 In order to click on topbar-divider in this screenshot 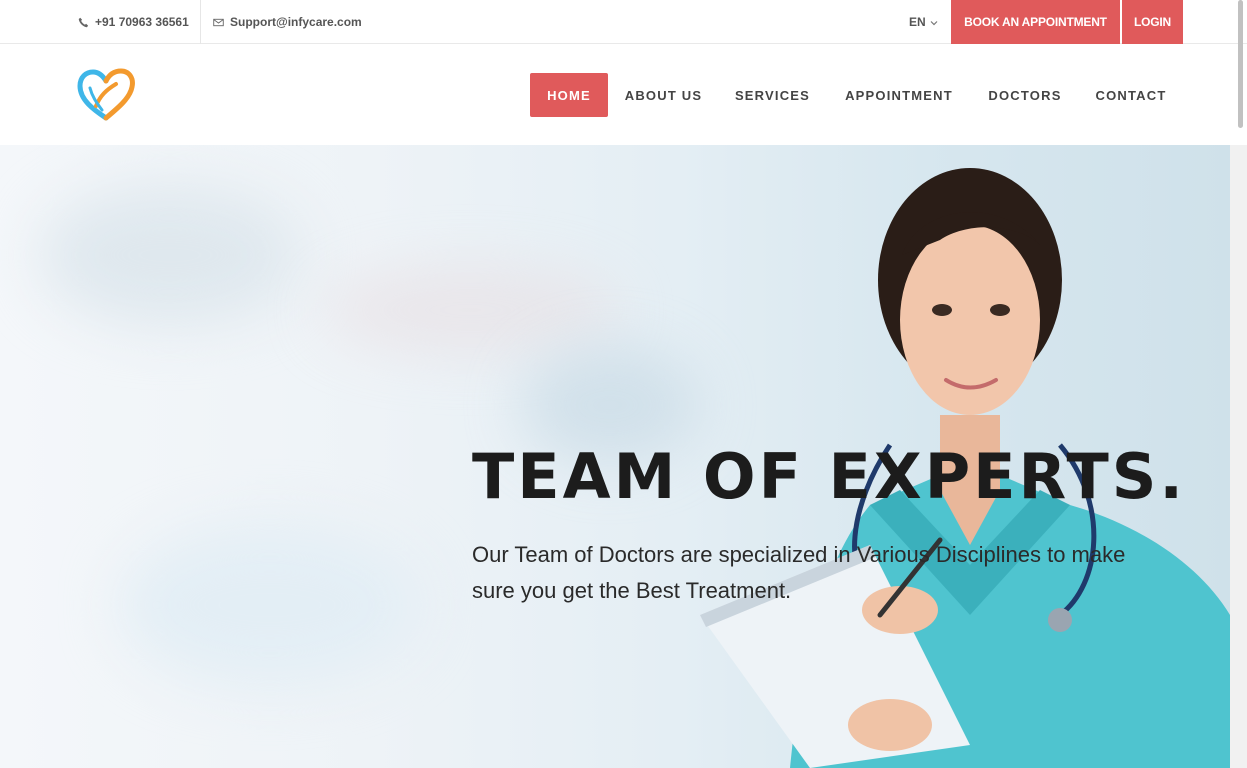, I will do `click(200, 22)`.